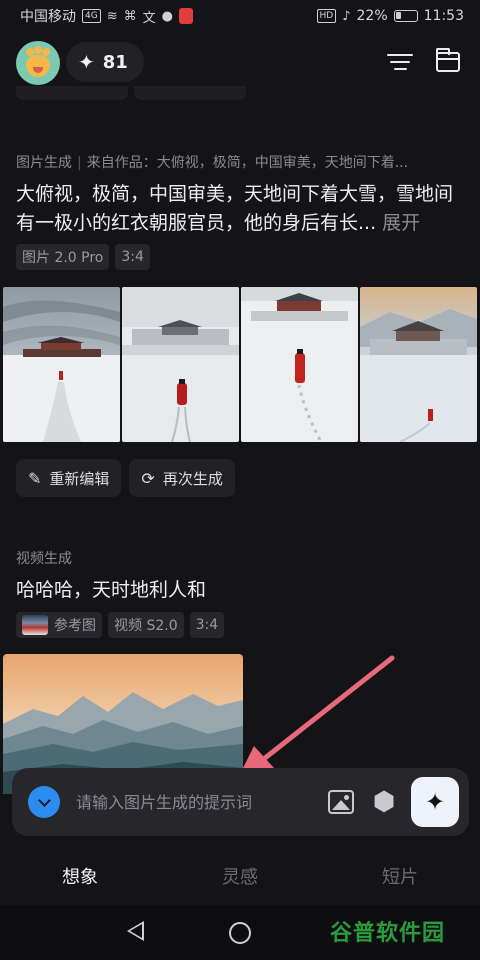 The width and height of the screenshot is (480, 960). Describe the element at coordinates (44, 163) in the screenshot. I see `image-type-label: 图片生成` at that location.